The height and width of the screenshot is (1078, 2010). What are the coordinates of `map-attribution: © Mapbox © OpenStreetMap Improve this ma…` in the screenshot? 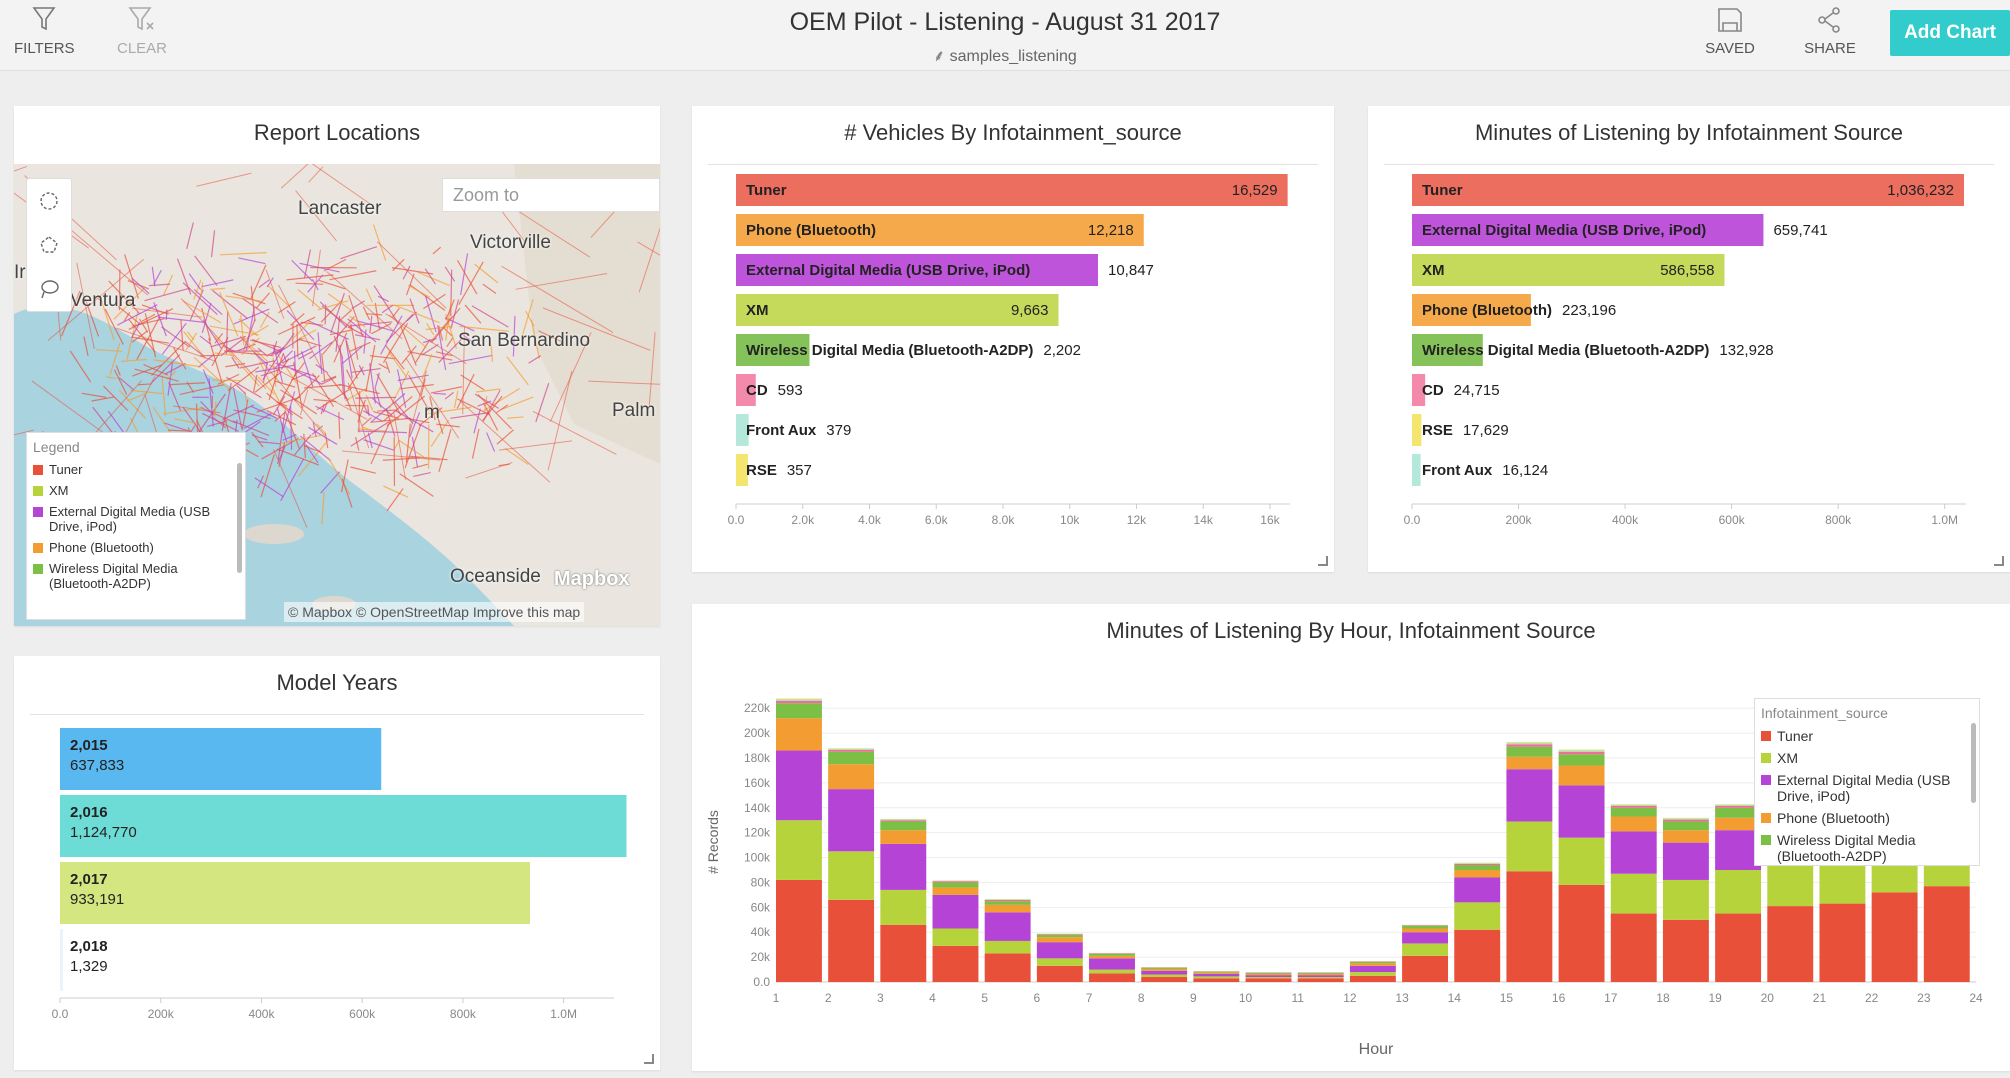 It's located at (434, 612).